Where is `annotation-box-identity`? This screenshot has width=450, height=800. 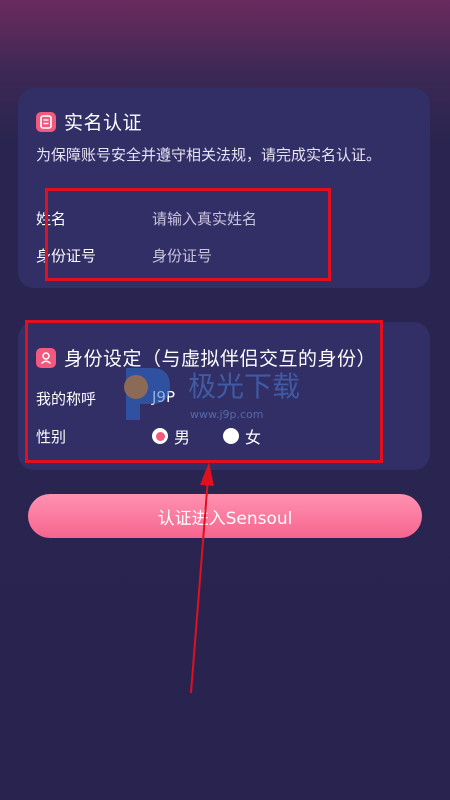 annotation-box-identity is located at coordinates (204, 391).